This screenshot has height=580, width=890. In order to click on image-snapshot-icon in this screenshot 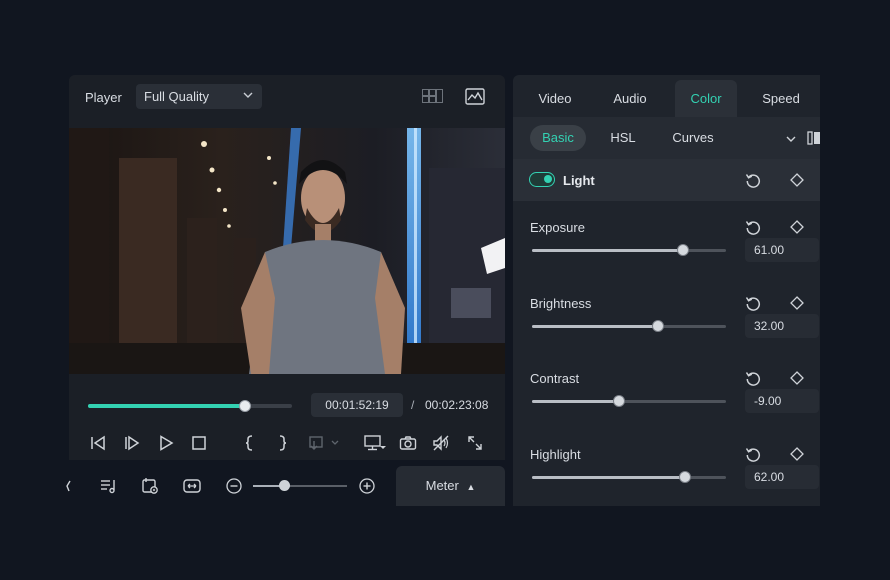, I will do `click(475, 99)`.